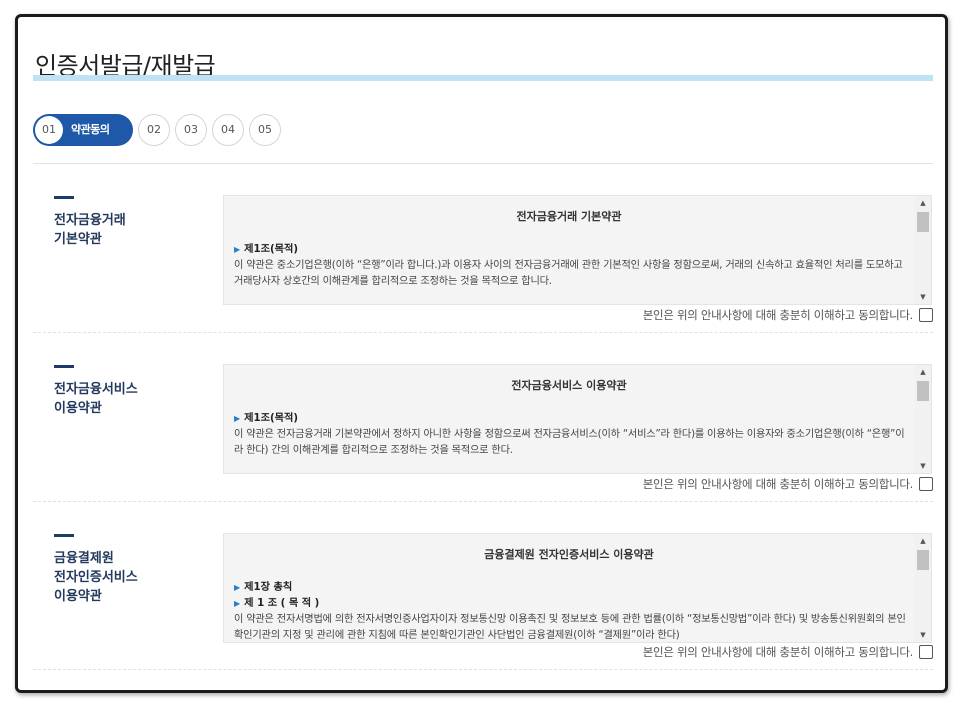 Image resolution: width=961 pixels, height=706 pixels. I want to click on divider, so click(483, 163).